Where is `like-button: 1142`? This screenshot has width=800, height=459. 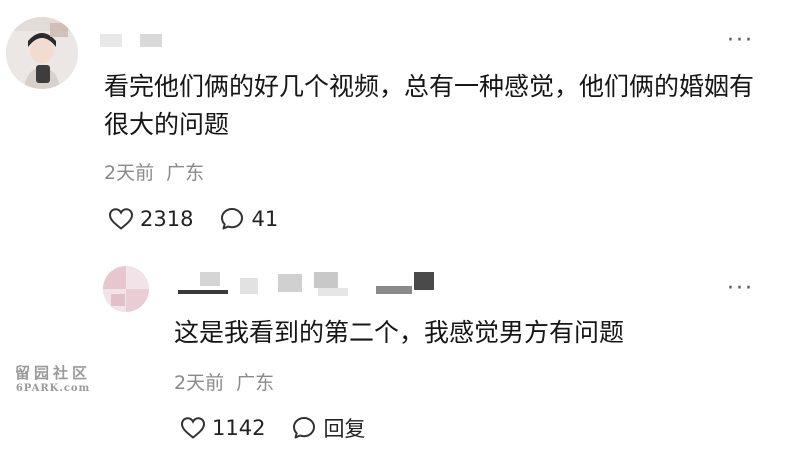 like-button: 1142 is located at coordinates (222, 428).